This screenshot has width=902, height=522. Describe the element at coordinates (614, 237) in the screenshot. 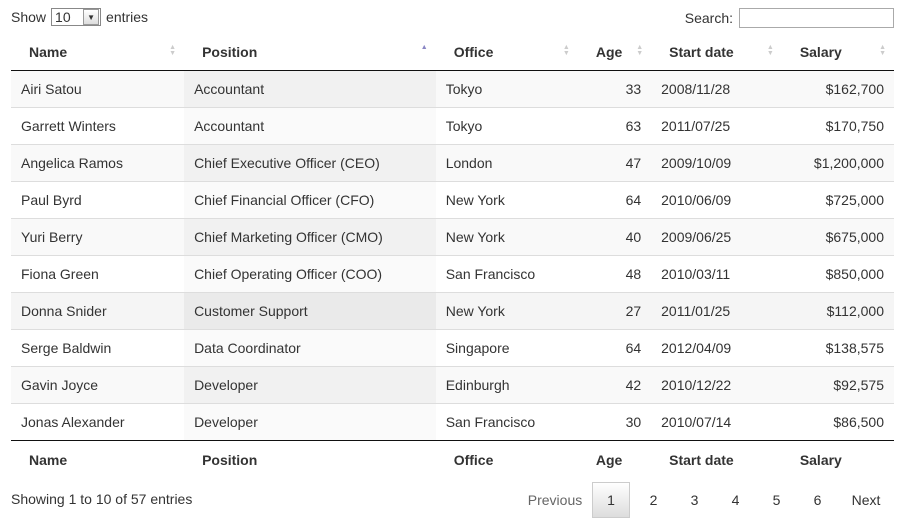

I see `cell-age: 40` at that location.